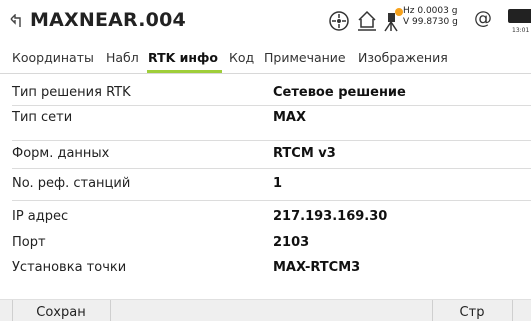 This screenshot has width=531, height=321. What do you see at coordinates (265, 184) in the screenshot?
I see `row-ref-stations: No. реф. станций 1` at bounding box center [265, 184].